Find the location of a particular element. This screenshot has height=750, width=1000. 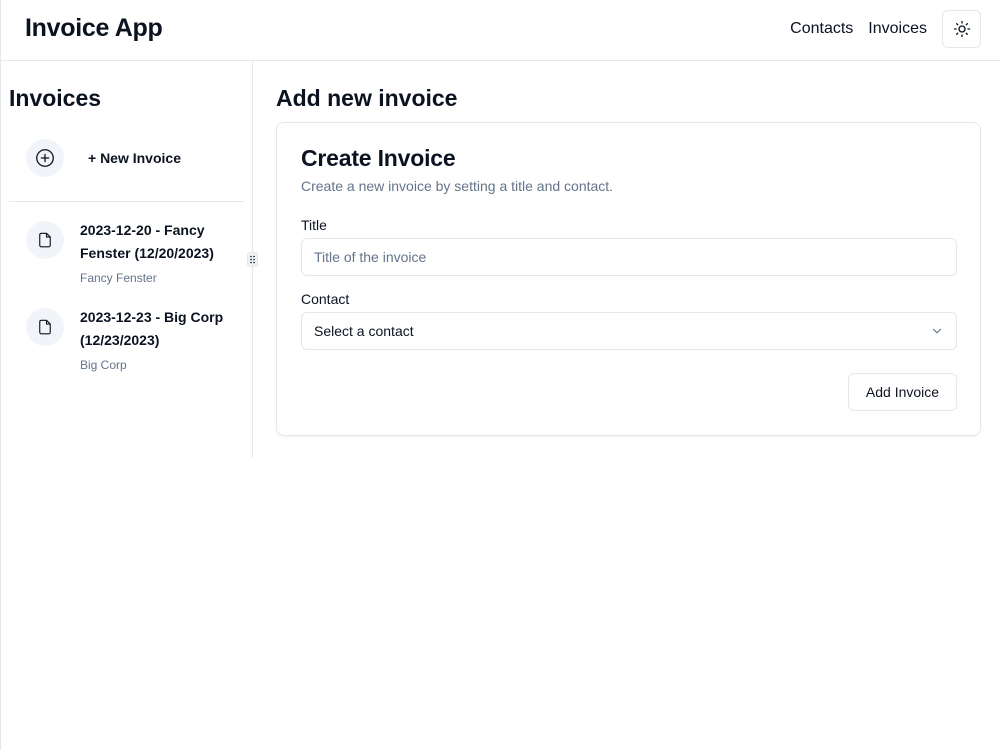

invoice-contact: Big Corp is located at coordinates (103, 365).